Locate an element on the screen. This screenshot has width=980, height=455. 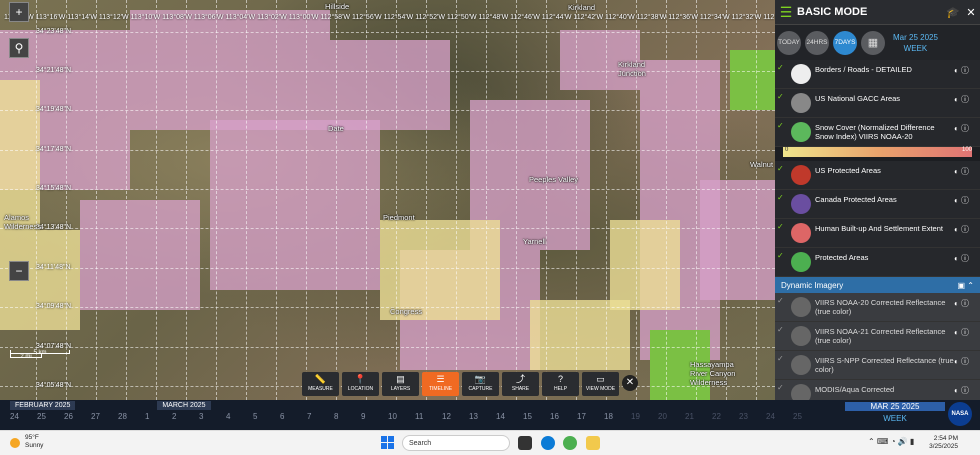
timeline-day: 23 is located at coordinates (752, 416).